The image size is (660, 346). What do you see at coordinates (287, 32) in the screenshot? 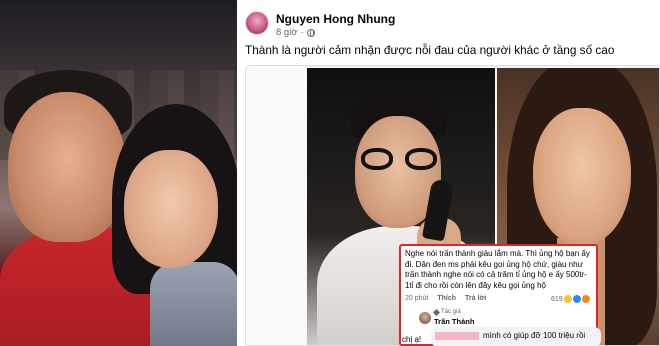
I see `post-time: 8 giờ` at bounding box center [287, 32].